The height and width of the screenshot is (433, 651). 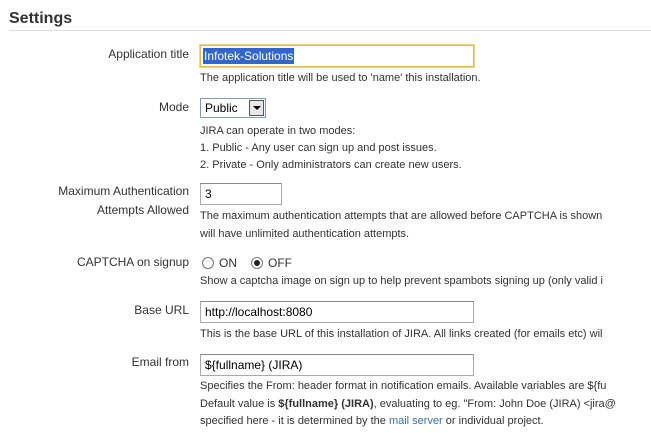 What do you see at coordinates (132, 262) in the screenshot?
I see `captcha-label: CAPTCHA on signup` at bounding box center [132, 262].